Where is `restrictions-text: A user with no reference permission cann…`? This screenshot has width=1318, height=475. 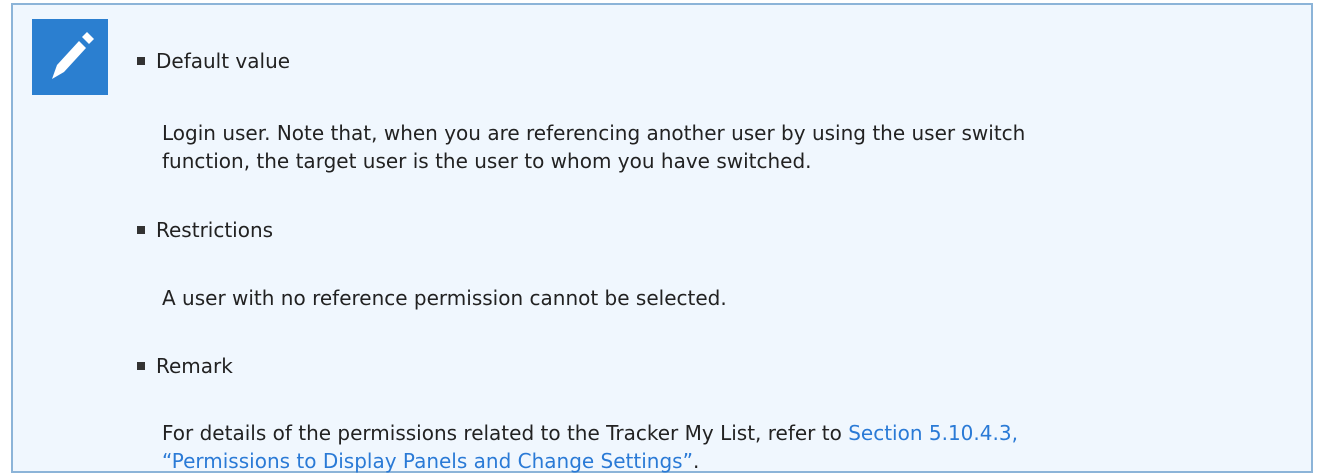
restrictions-text: A user with no reference permission cann… is located at coordinates (444, 298).